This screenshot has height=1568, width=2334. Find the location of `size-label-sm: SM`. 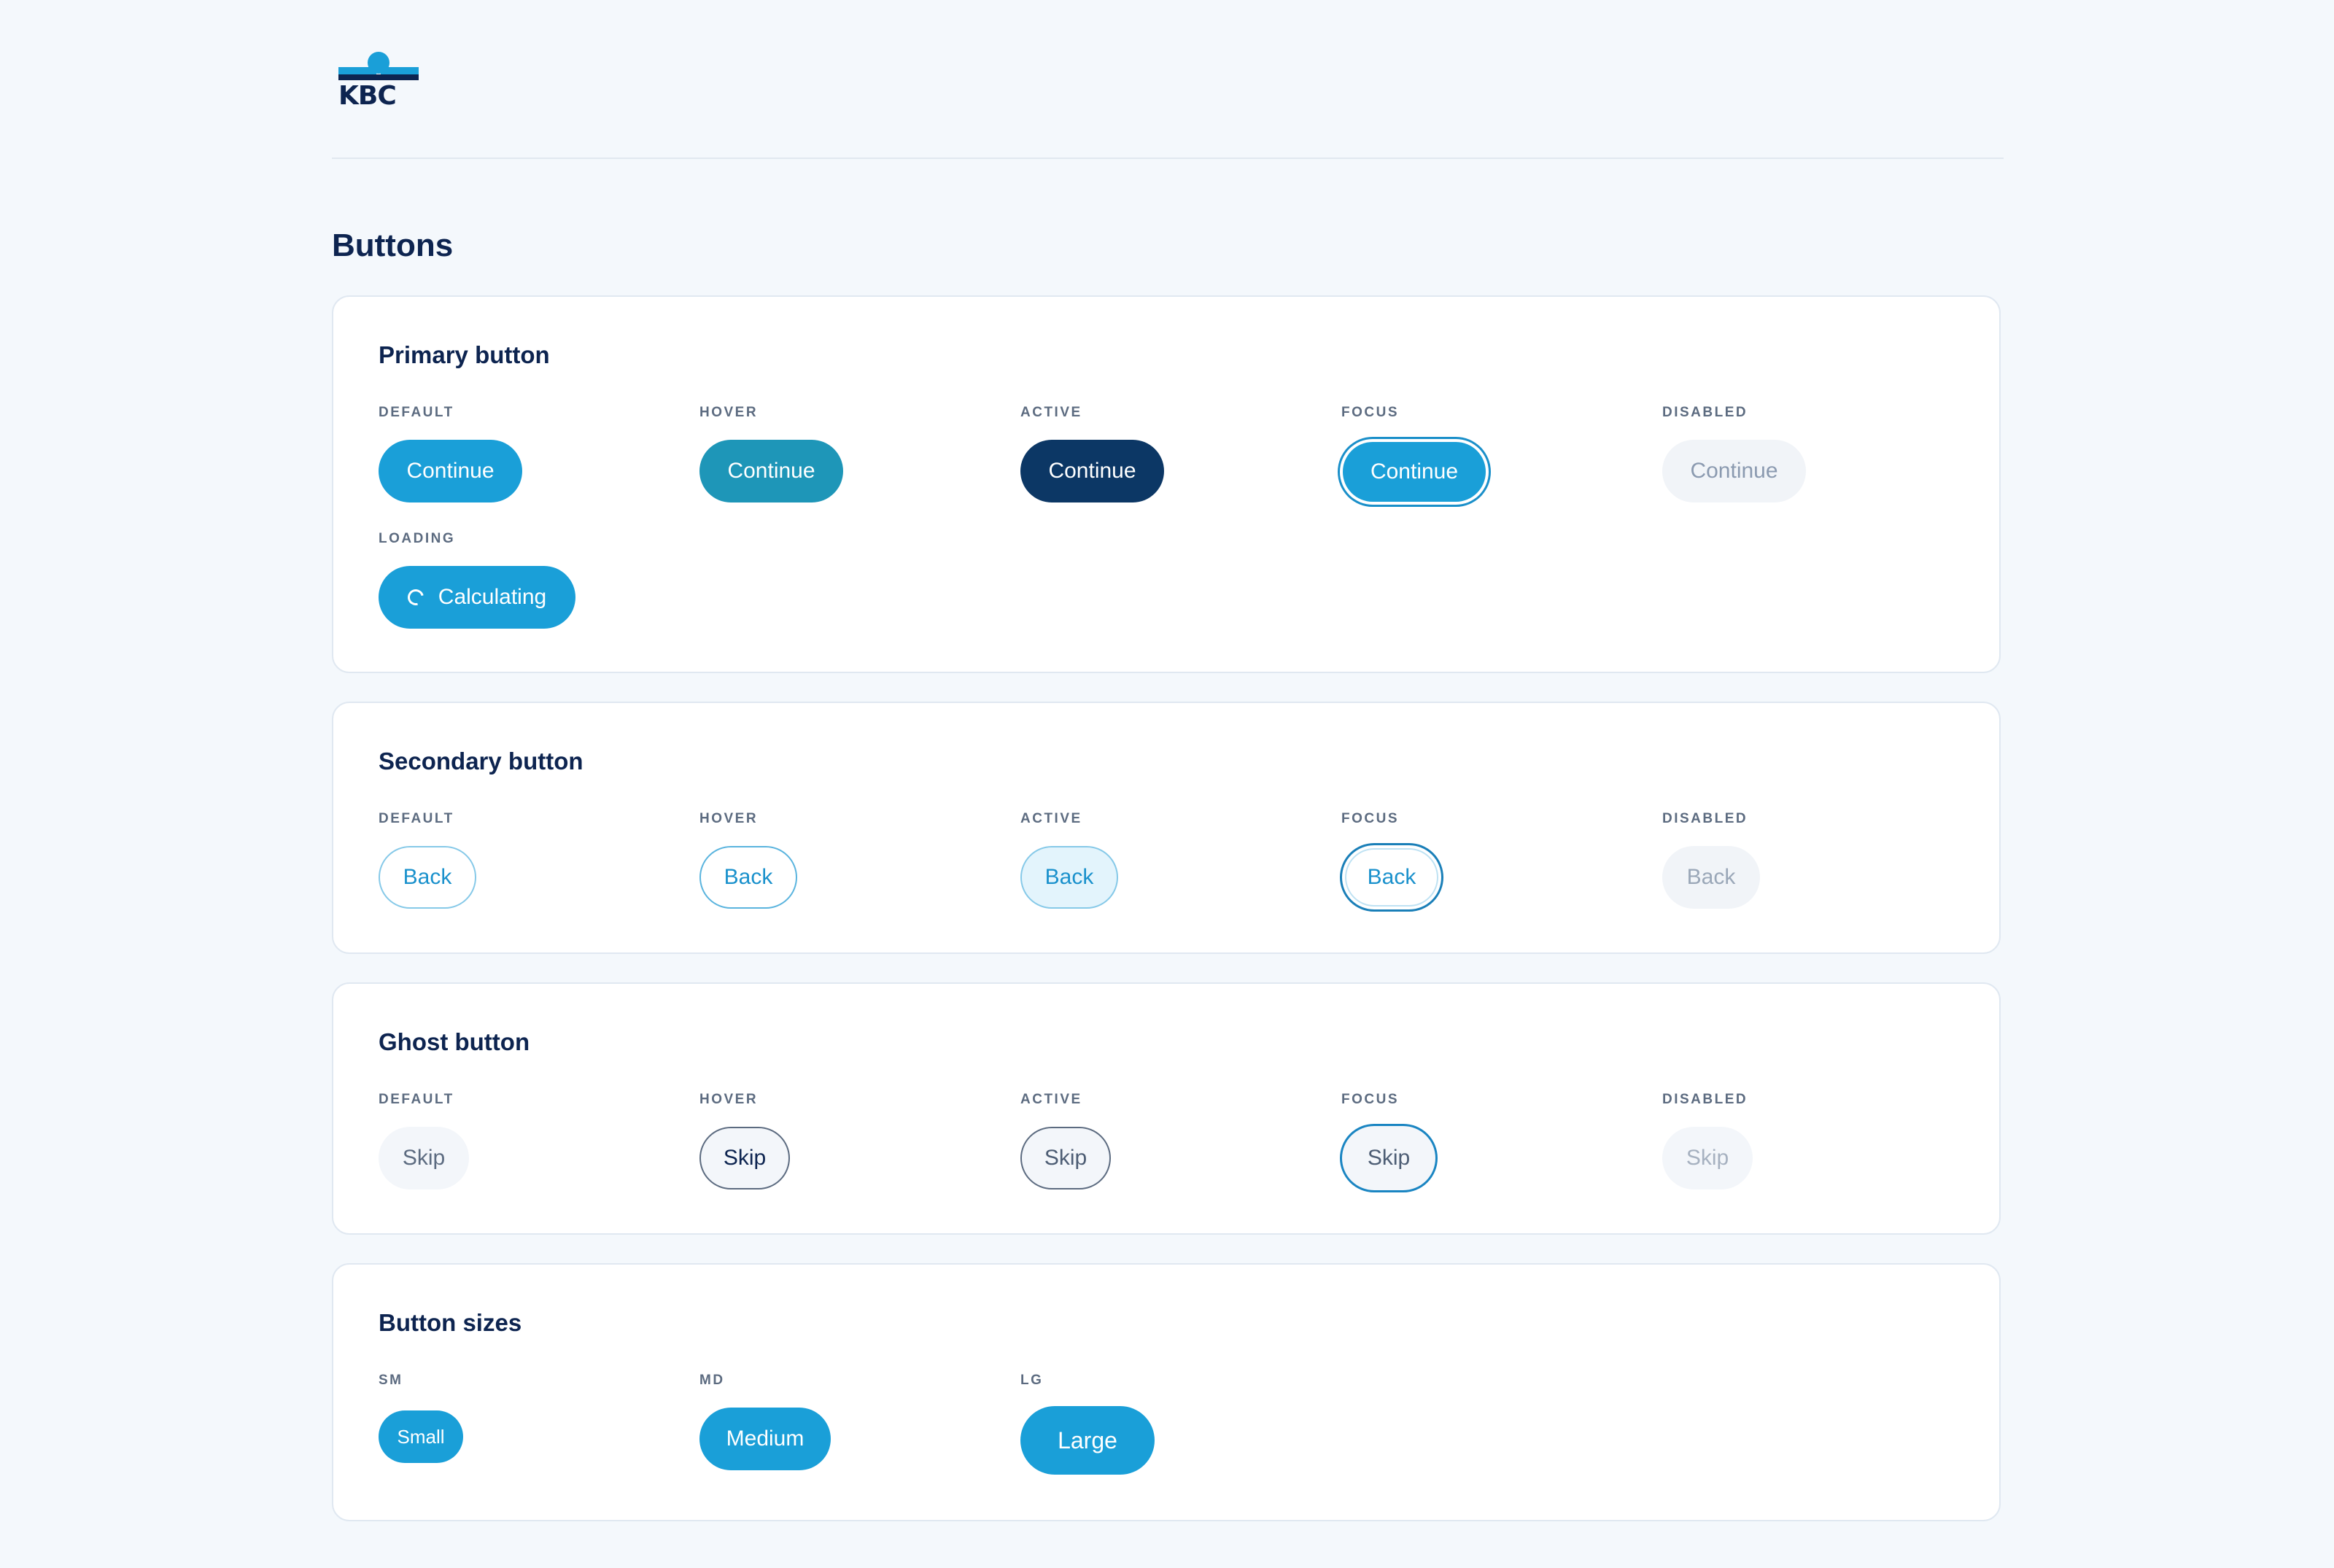

size-label-sm: SM is located at coordinates (391, 1380).